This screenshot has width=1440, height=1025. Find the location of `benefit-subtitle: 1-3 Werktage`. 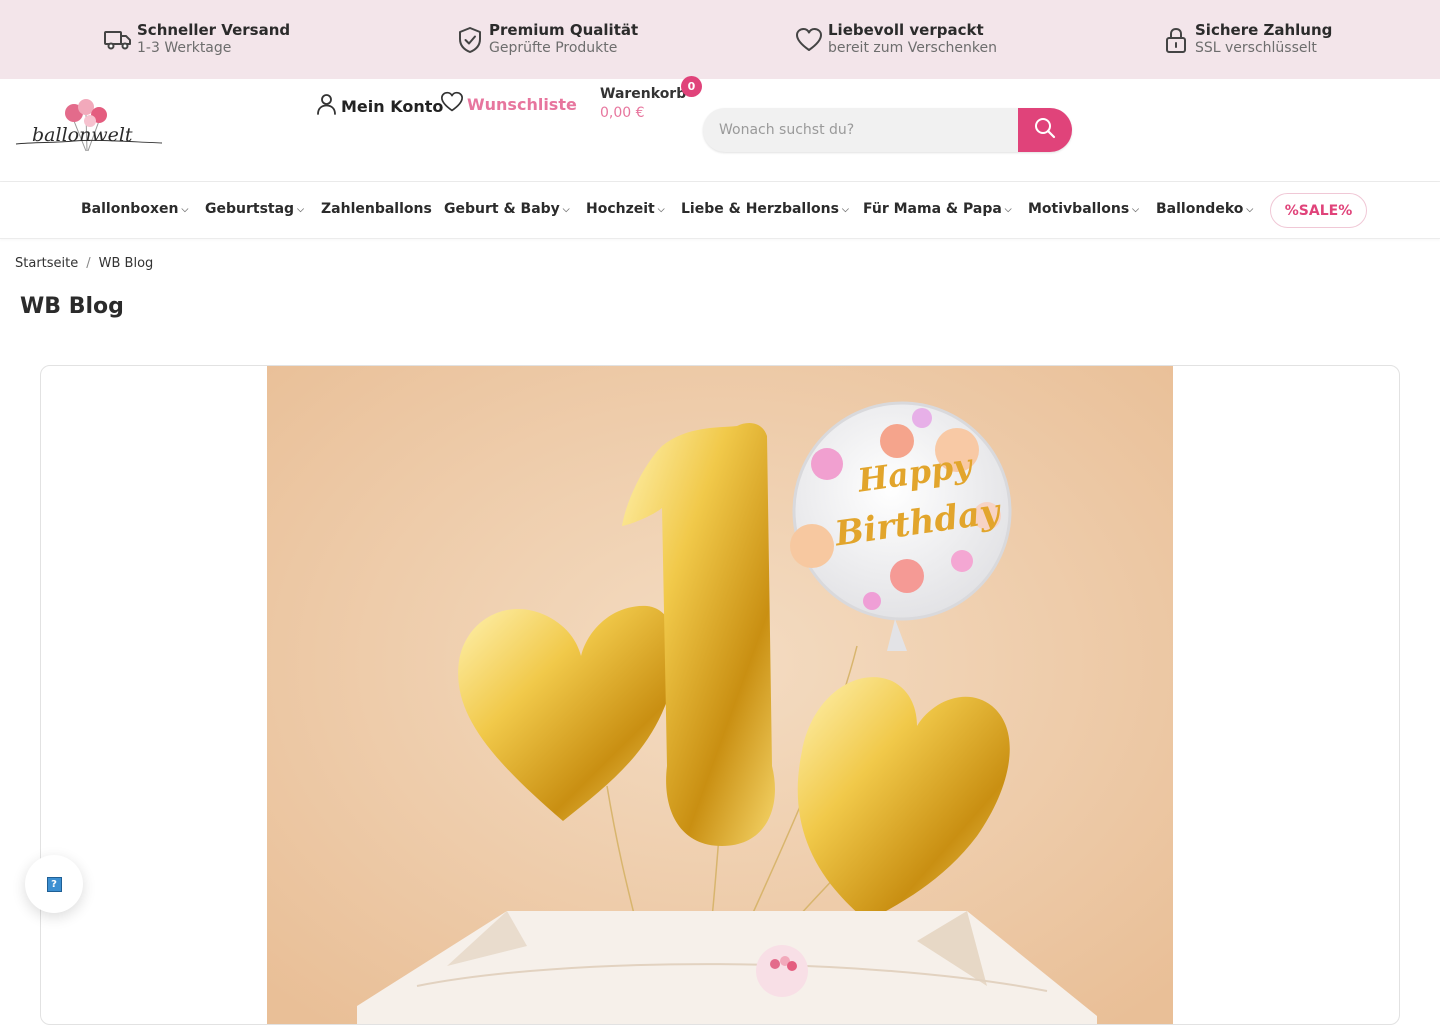

benefit-subtitle: 1-3 Werktage is located at coordinates (184, 48).